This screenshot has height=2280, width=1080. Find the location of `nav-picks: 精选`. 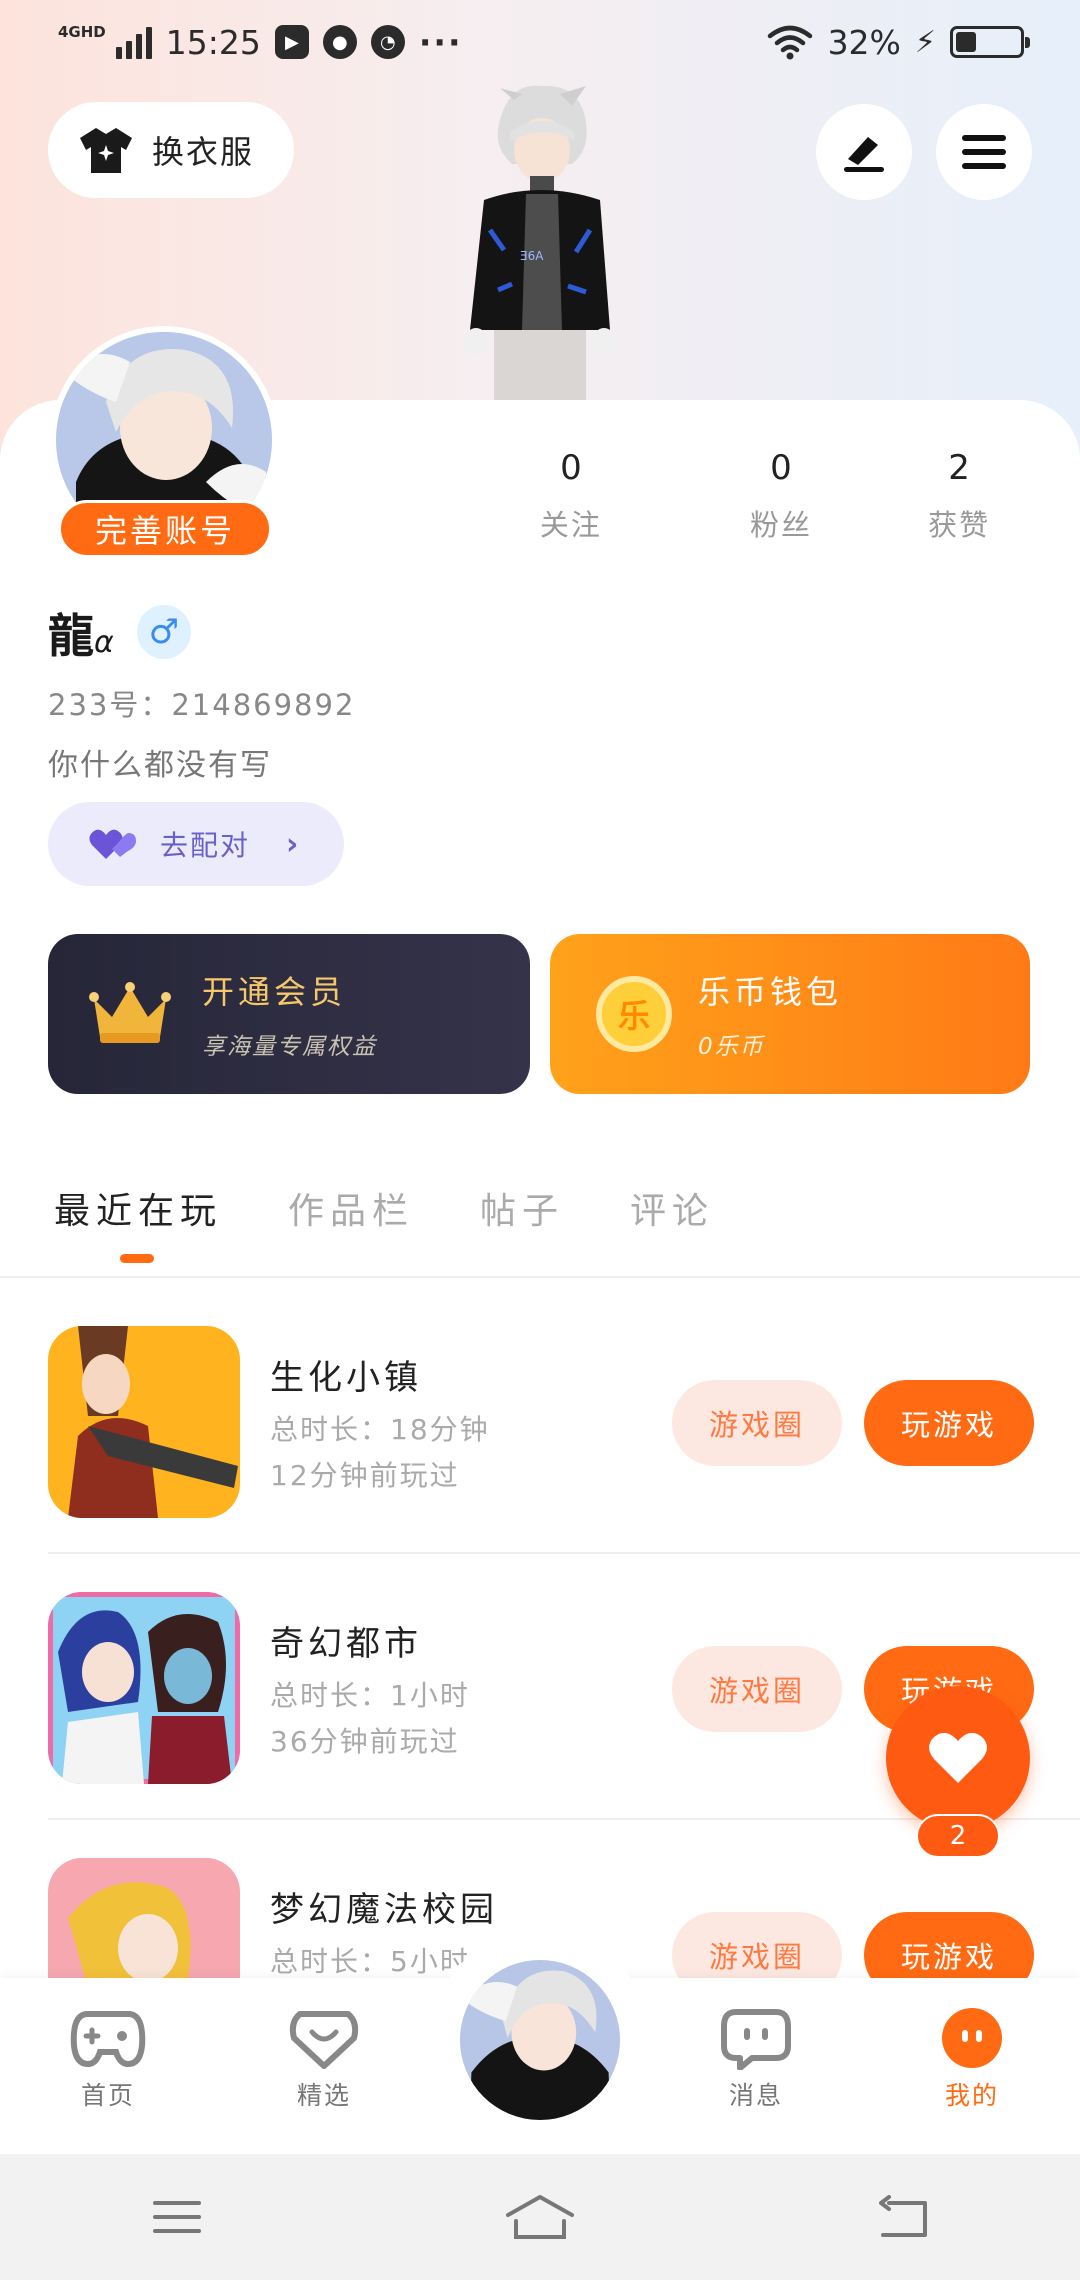

nav-picks: 精选 is located at coordinates (324, 2059).